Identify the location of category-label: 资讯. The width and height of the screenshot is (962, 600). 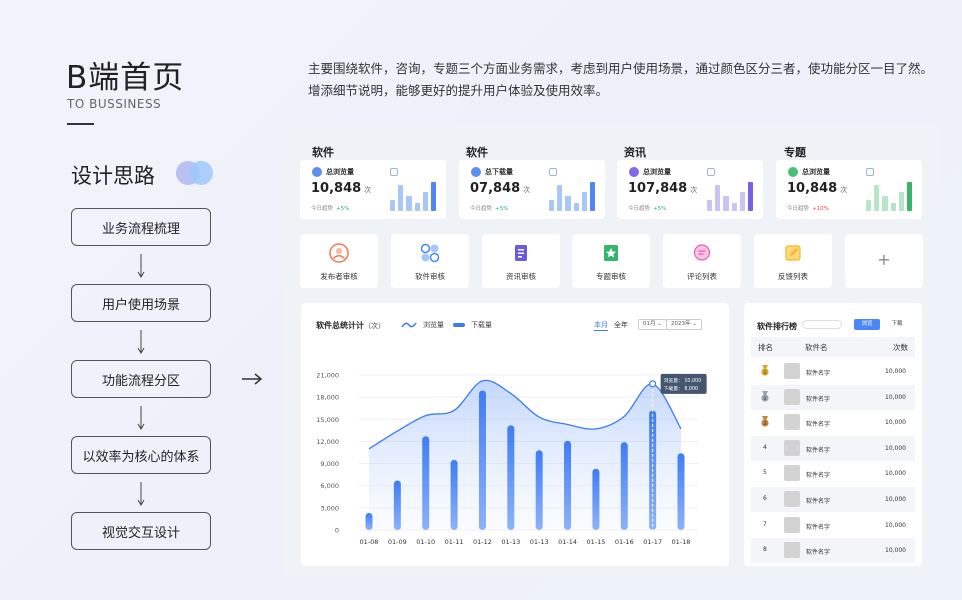
(635, 152).